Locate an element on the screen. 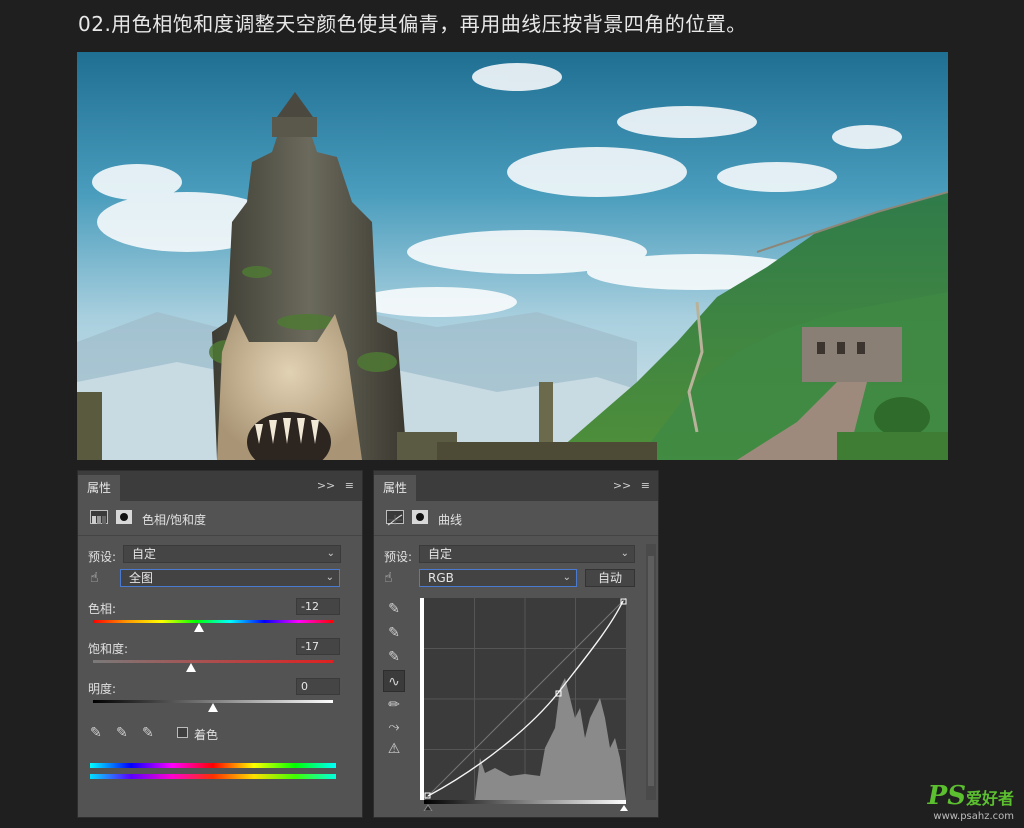  saturation-slider-thumb is located at coordinates (191, 667).